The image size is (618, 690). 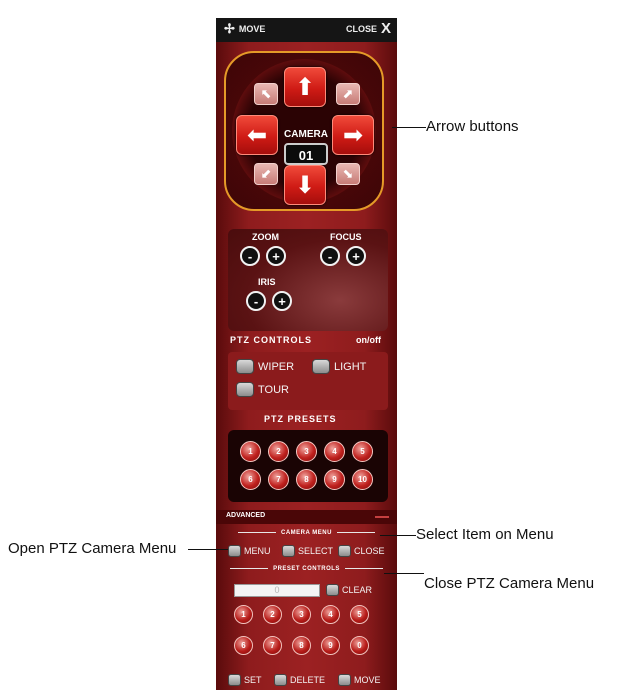 I want to click on right-arrow-button: ➡, so click(x=353, y=135).